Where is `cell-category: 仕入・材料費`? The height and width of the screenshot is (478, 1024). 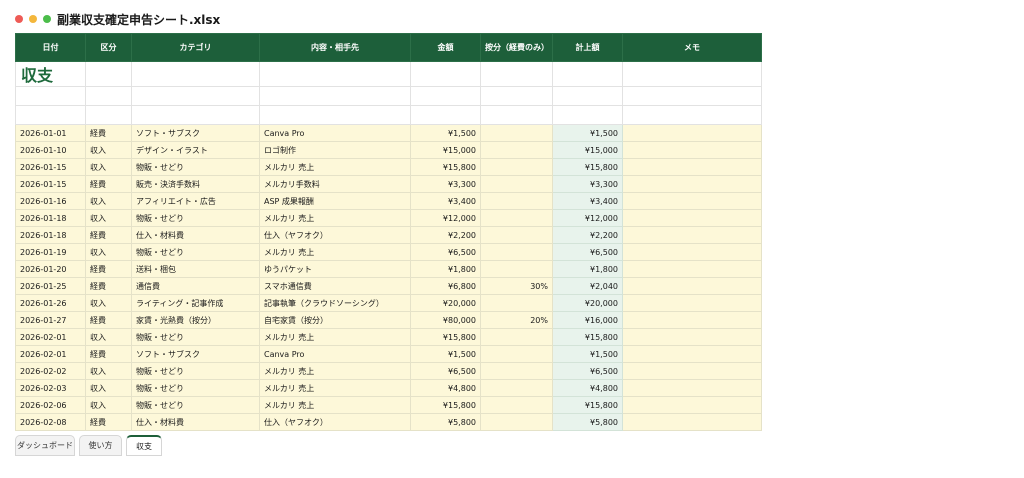 cell-category: 仕入・材料費 is located at coordinates (195, 235).